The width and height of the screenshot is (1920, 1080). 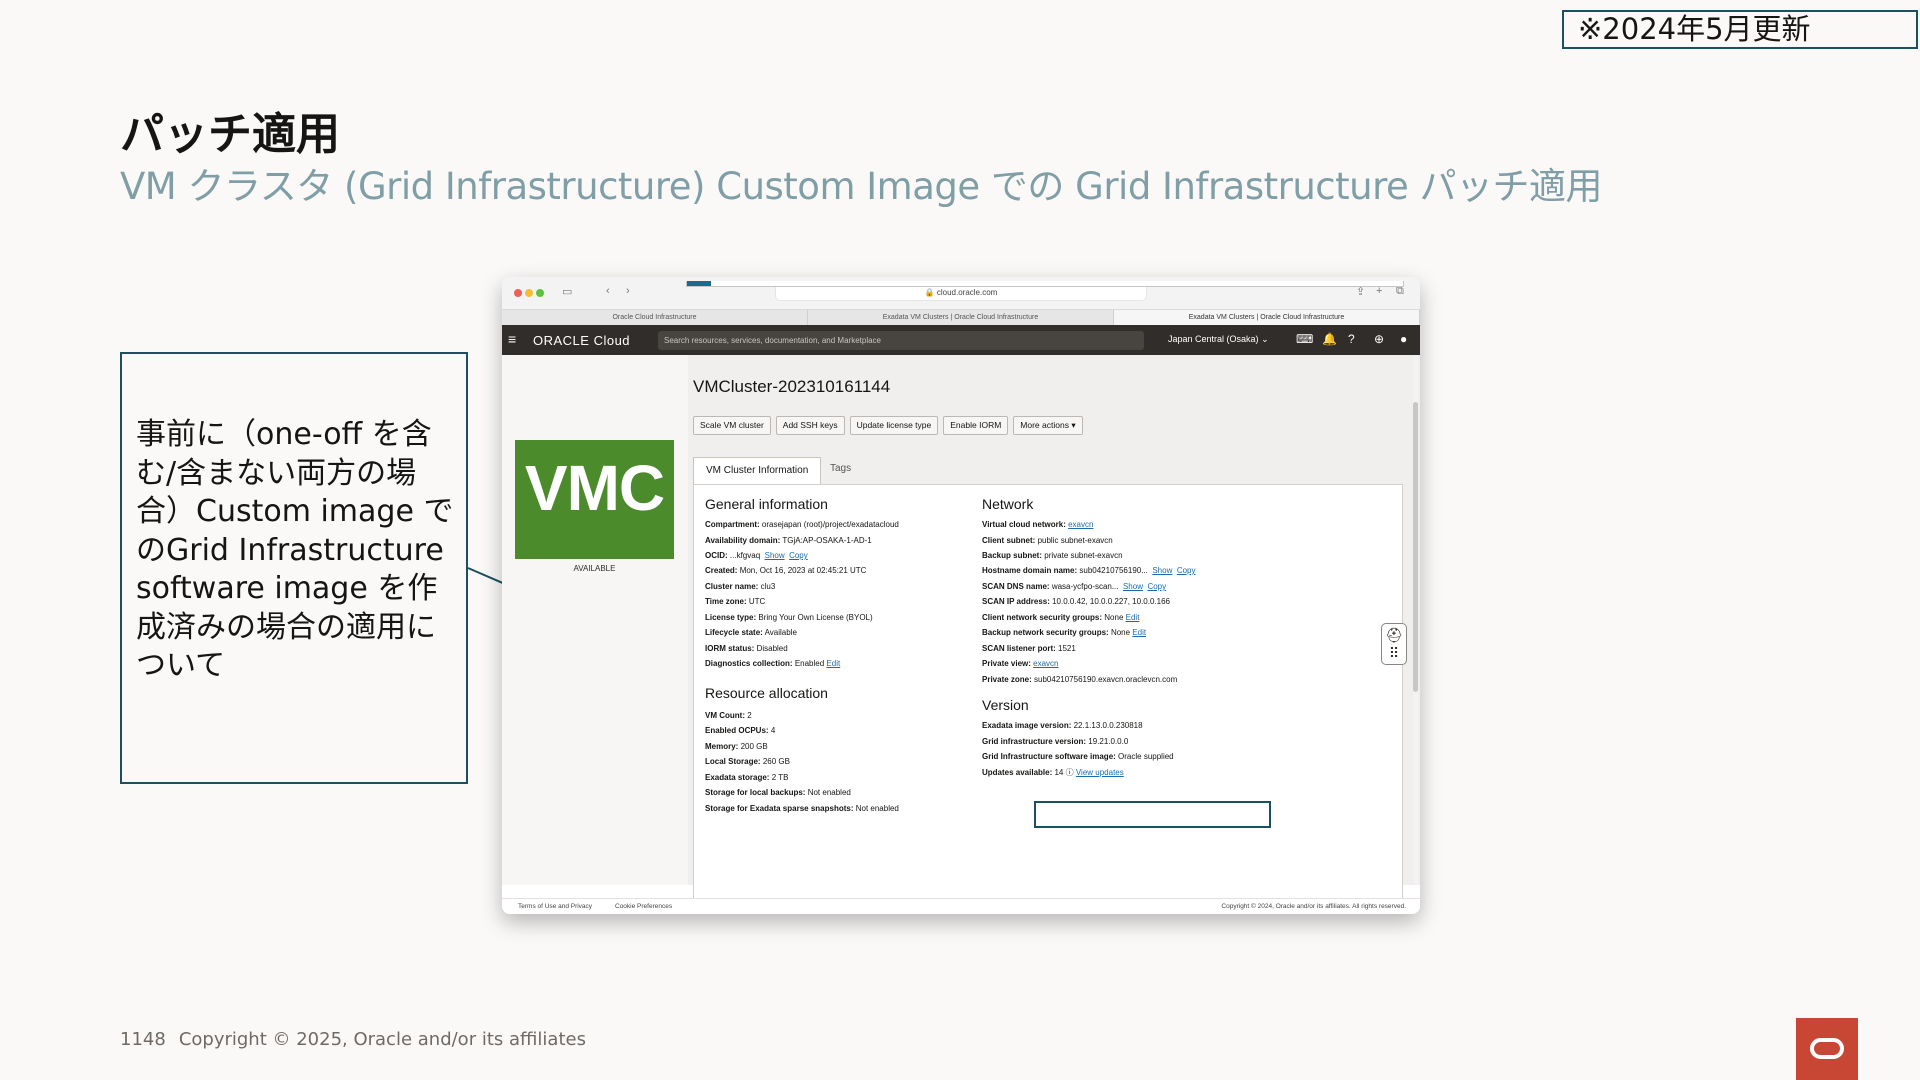 I want to click on network-heading: Network, so click(x=1008, y=504).